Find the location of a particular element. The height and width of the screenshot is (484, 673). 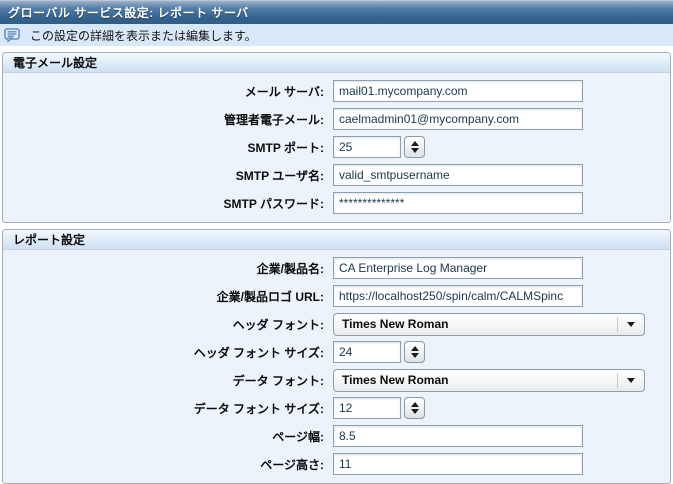

page-width-label: ページ幅: is located at coordinates (298, 436).